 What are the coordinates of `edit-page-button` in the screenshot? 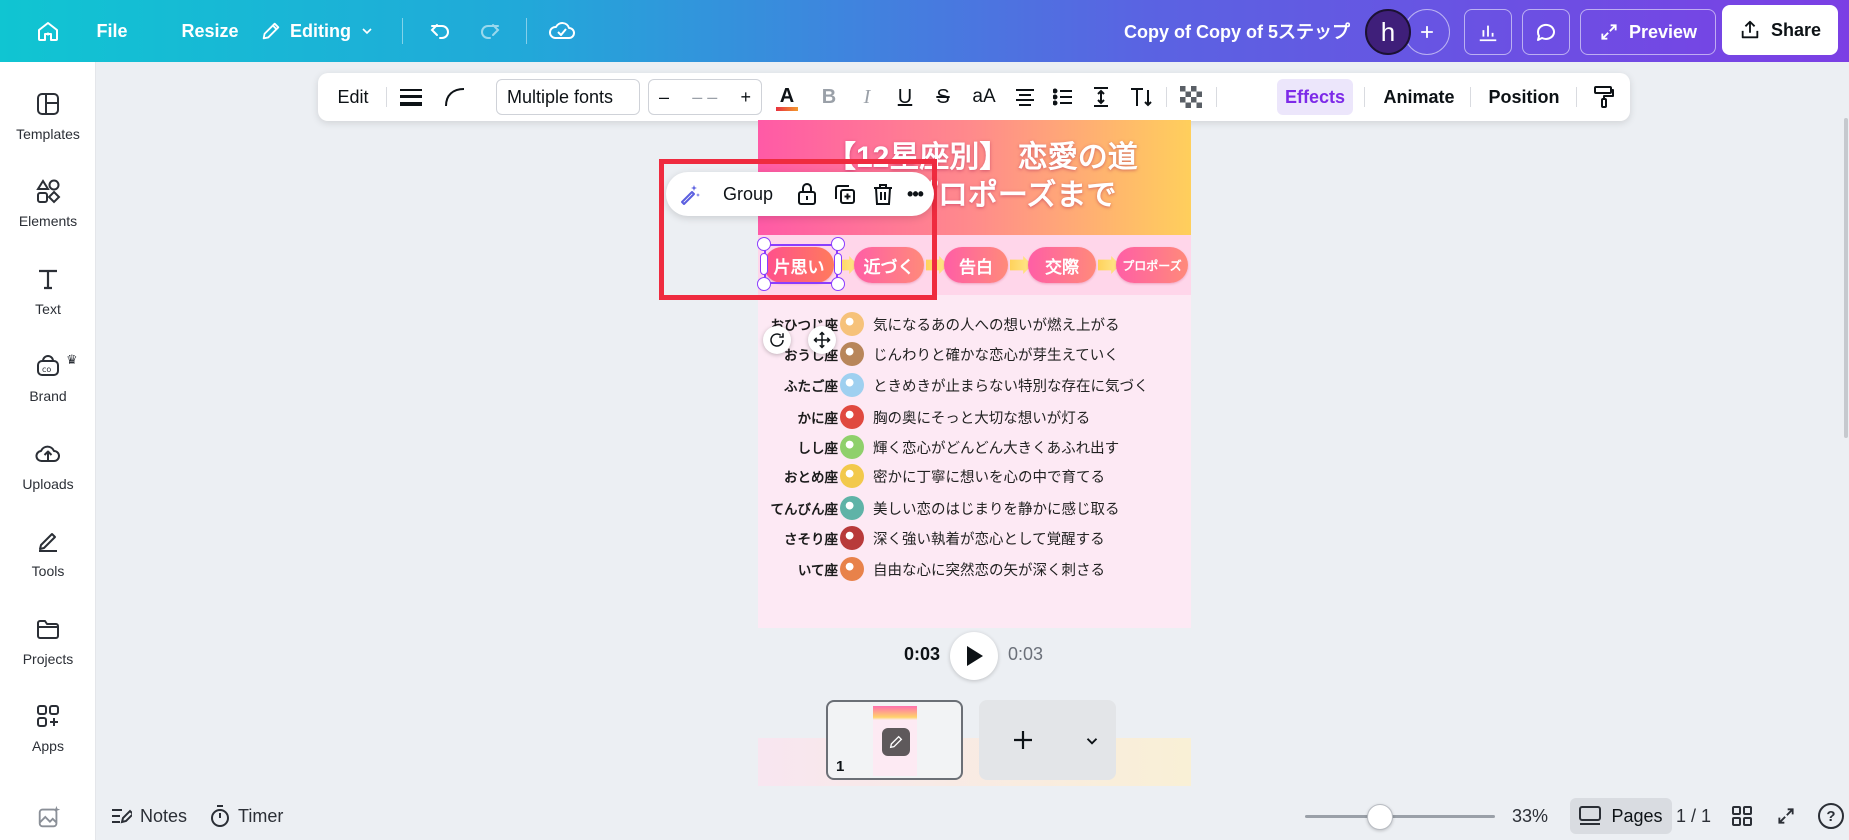 It's located at (896, 742).